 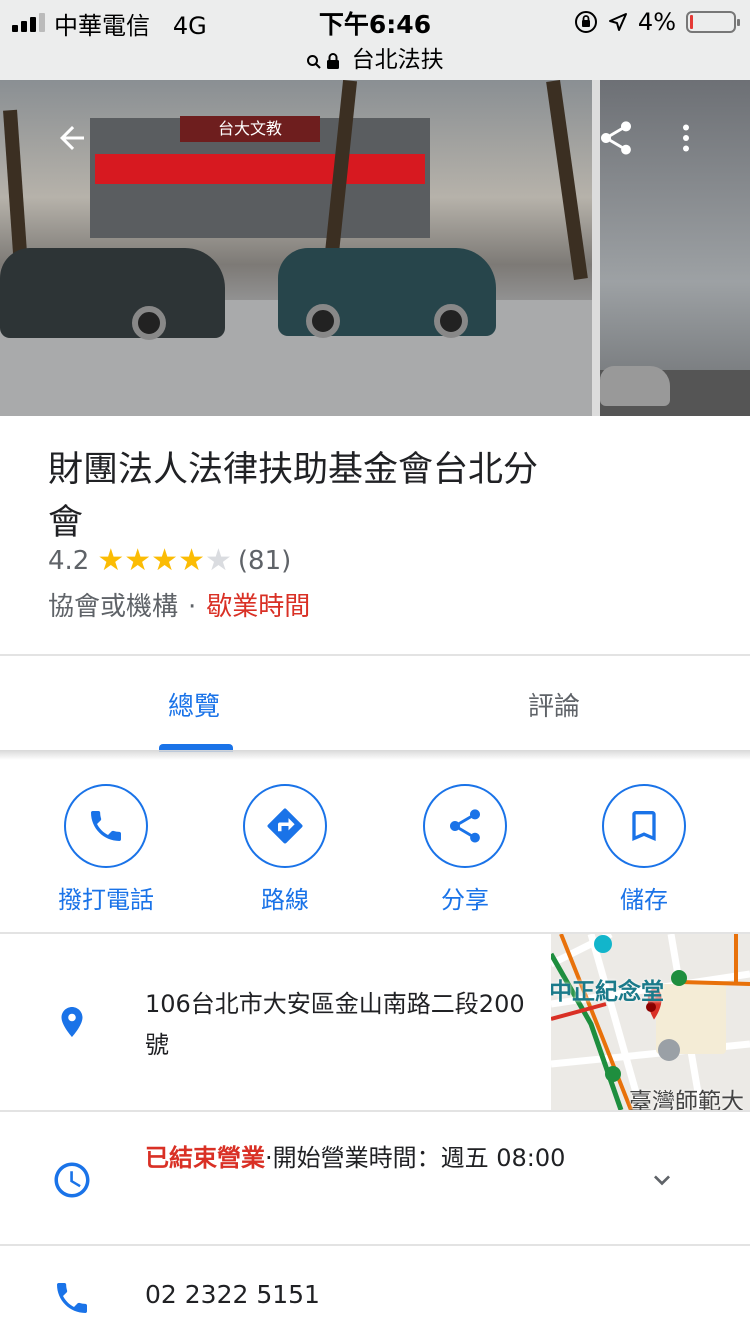 I want to click on map-label-university: 臺灣師範大, so click(x=686, y=1099).